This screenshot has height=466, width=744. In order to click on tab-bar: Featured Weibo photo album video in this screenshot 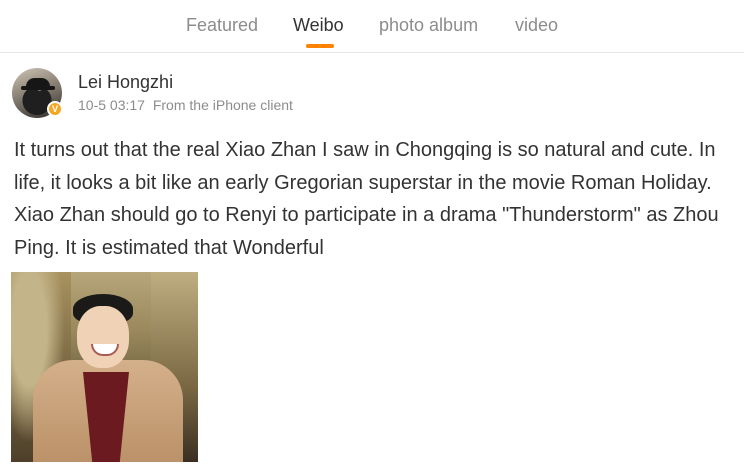, I will do `click(372, 26)`.